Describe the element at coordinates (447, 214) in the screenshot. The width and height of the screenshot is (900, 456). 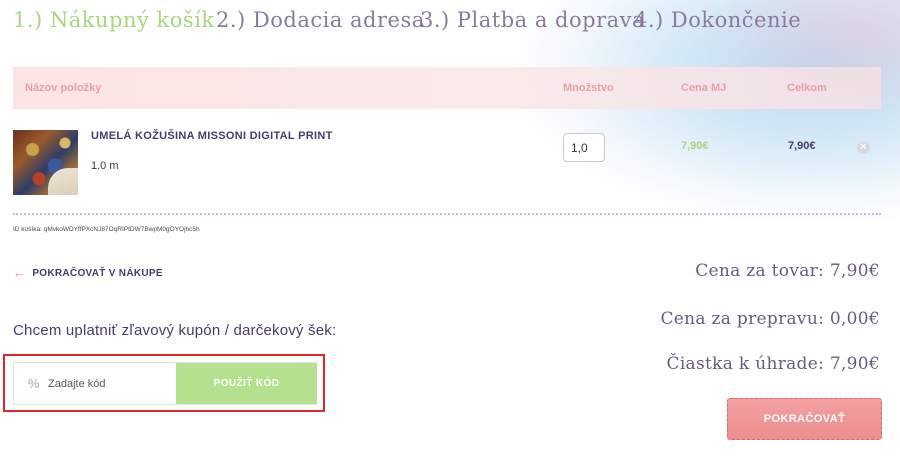
I see `dotted-divider` at that location.